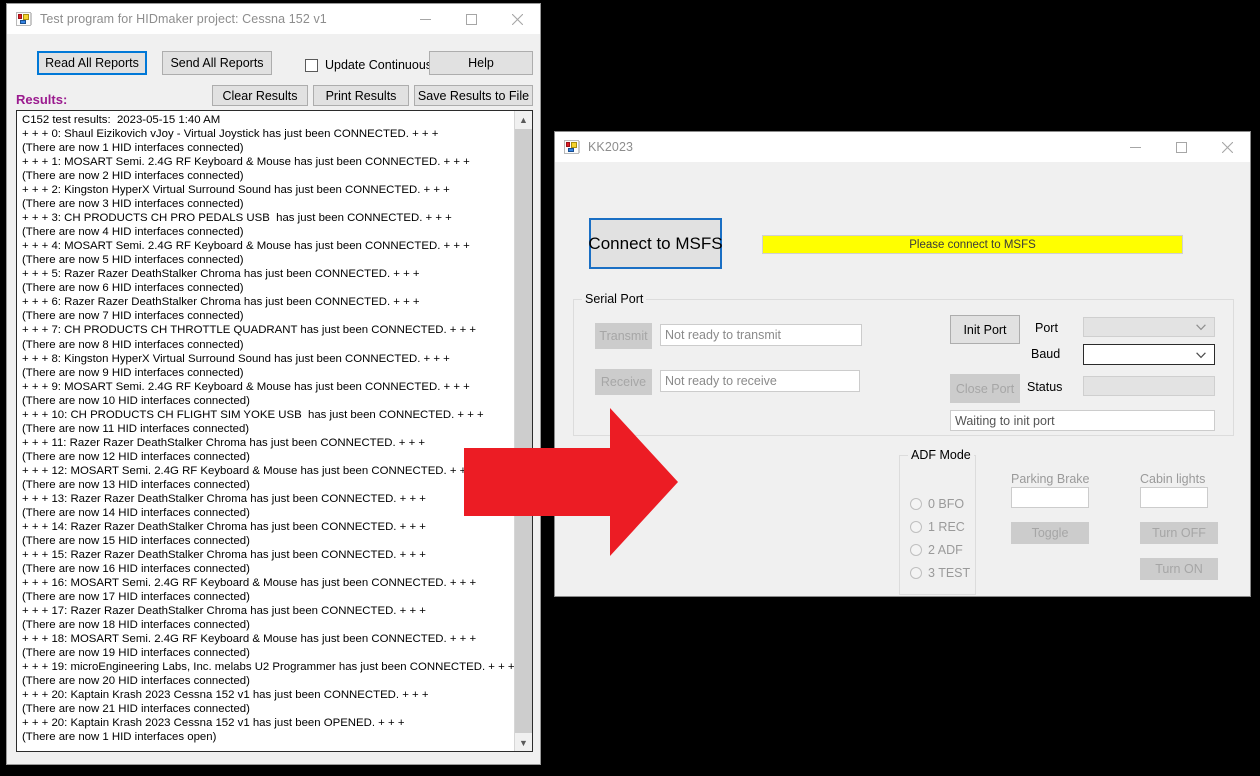 The height and width of the screenshot is (776, 1260). I want to click on port-label: Port, so click(1046, 328).